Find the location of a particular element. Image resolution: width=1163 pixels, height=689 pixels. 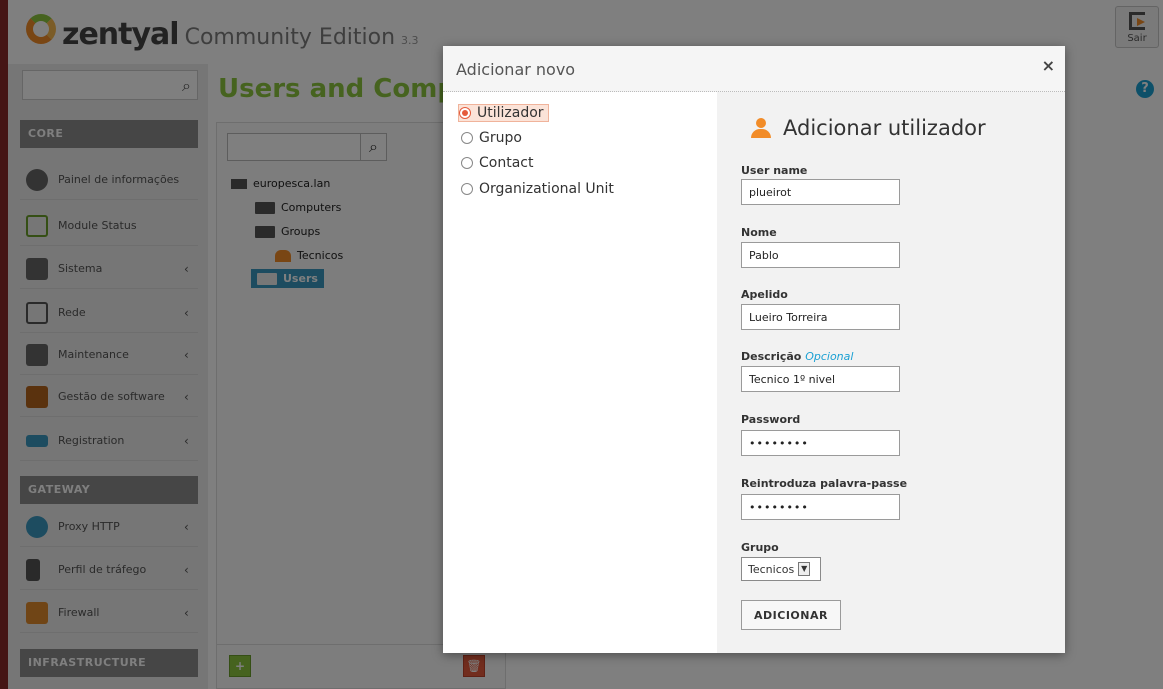

form-title: Adicionar utilizador is located at coordinates (868, 128).